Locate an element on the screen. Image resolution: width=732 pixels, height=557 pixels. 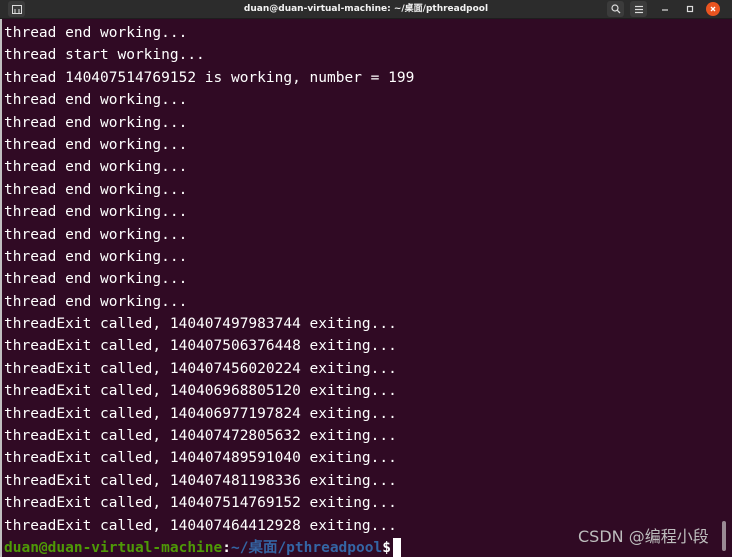
watermark: CSDN @编程小段 is located at coordinates (643, 536).